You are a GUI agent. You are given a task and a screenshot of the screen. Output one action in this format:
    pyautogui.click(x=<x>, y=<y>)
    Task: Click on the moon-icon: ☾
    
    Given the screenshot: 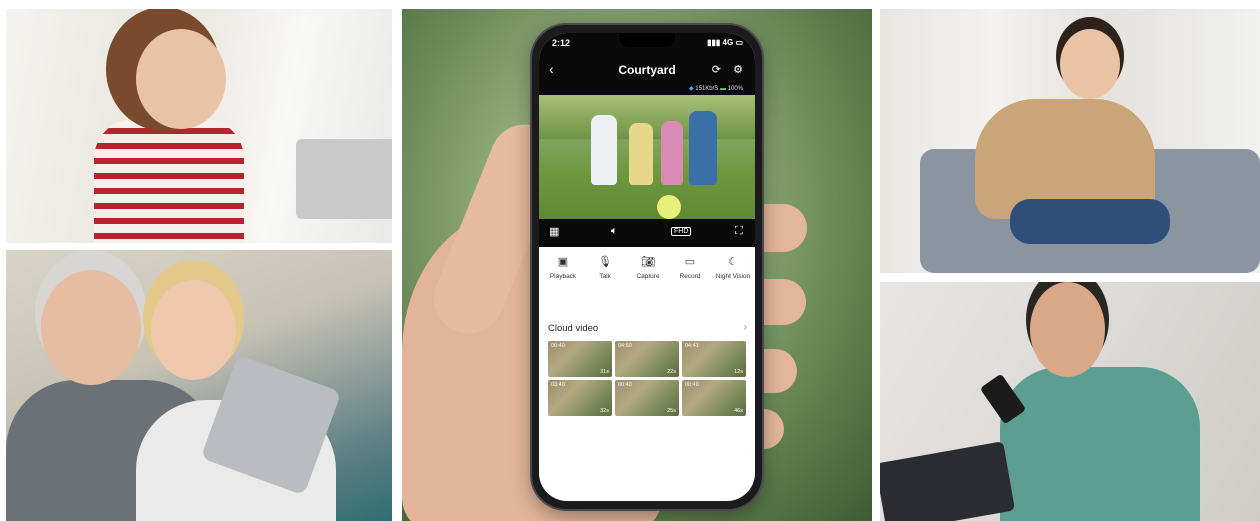 What is the action you would take?
    pyautogui.click(x=733, y=262)
    